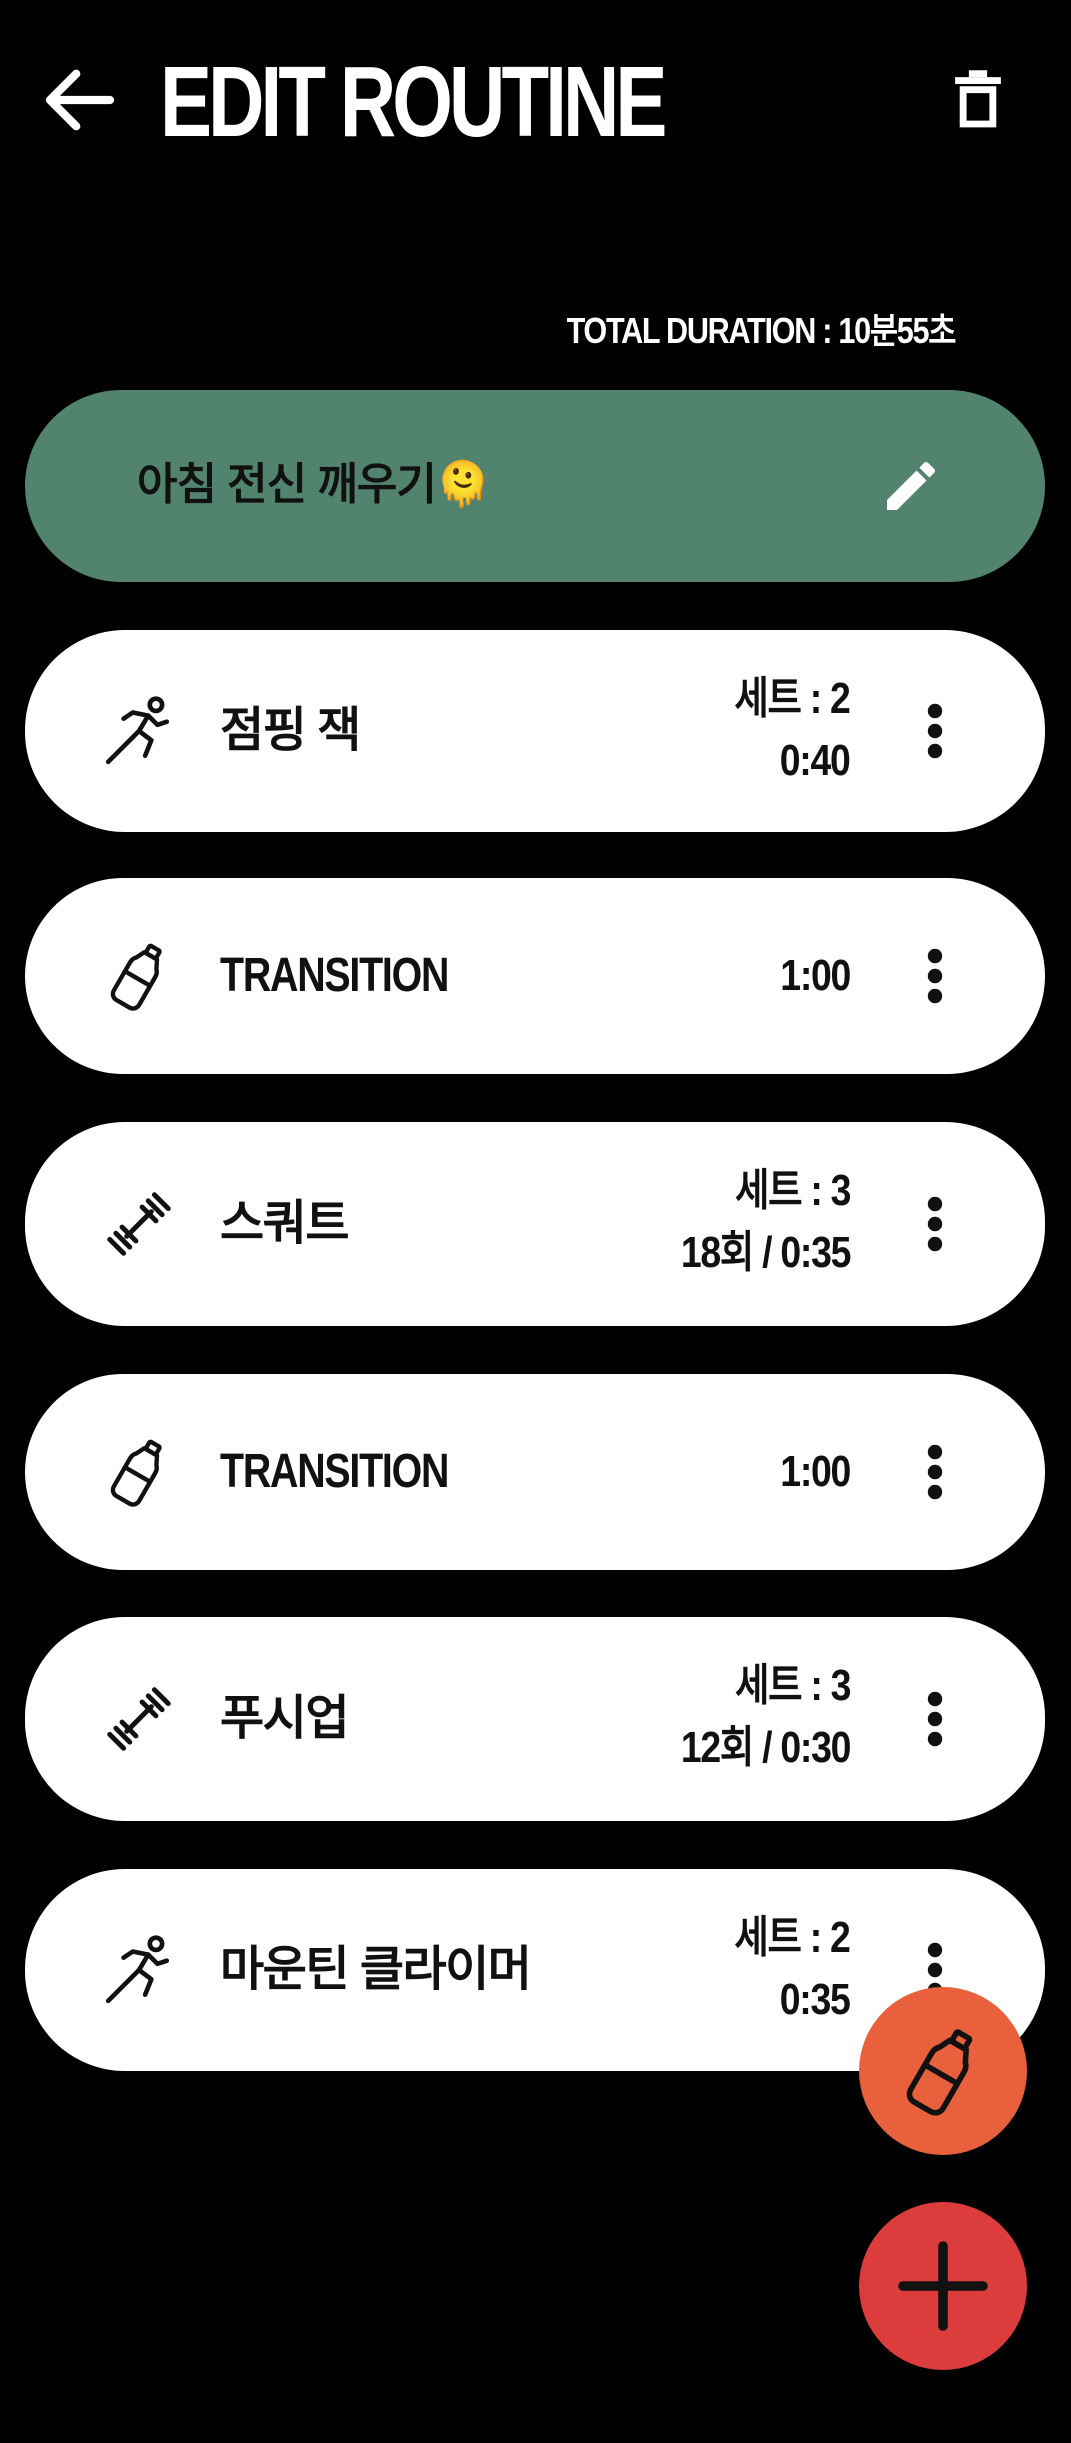 Image resolution: width=1071 pixels, height=2443 pixels. I want to click on routine-name: 아침 전신 깨우기🫠, so click(314, 484).